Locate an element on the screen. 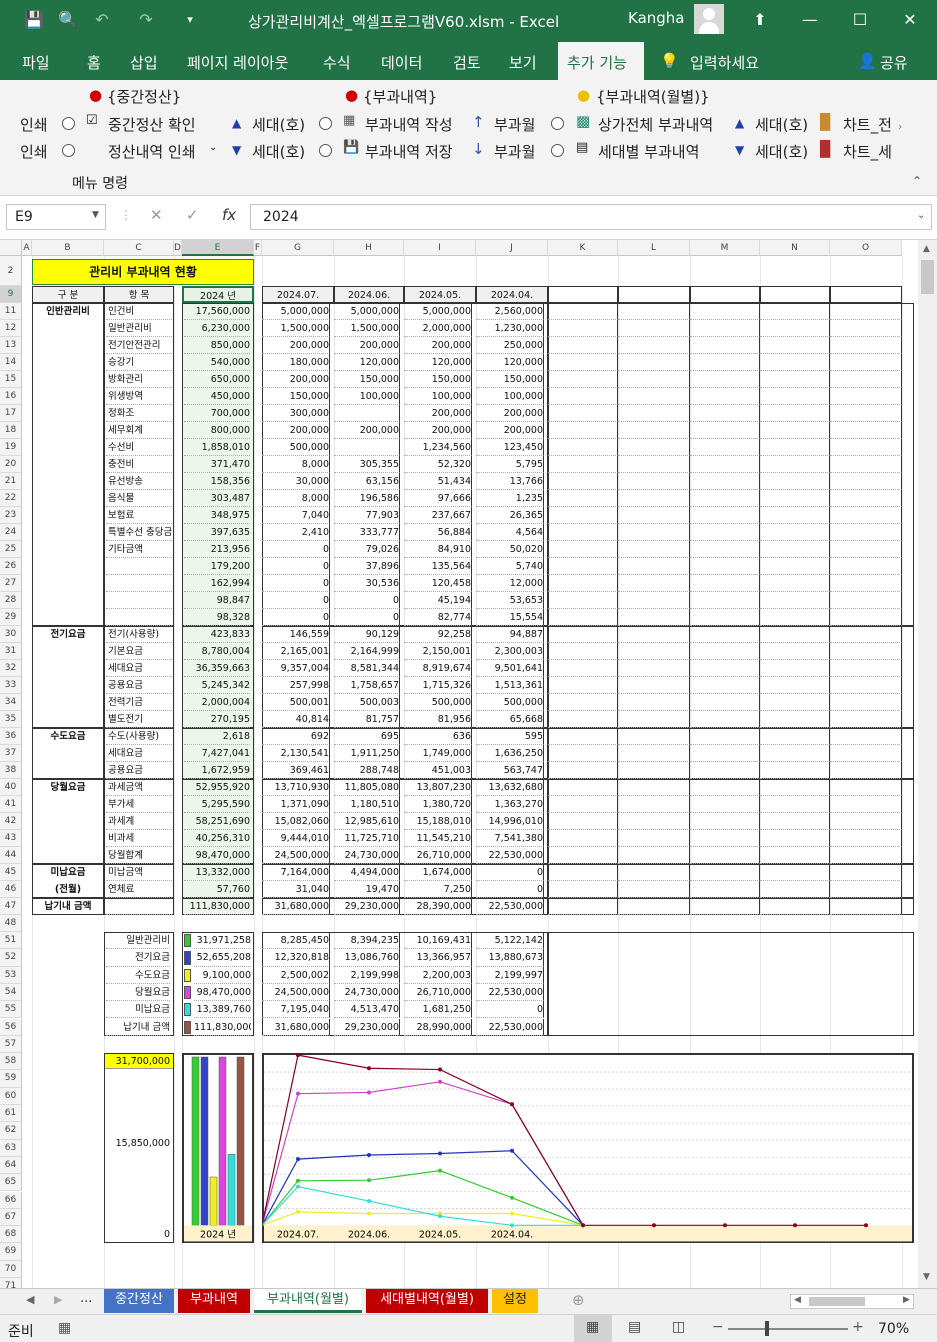 This screenshot has width=937, height=1342. column-header-l: L is located at coordinates (654, 248).